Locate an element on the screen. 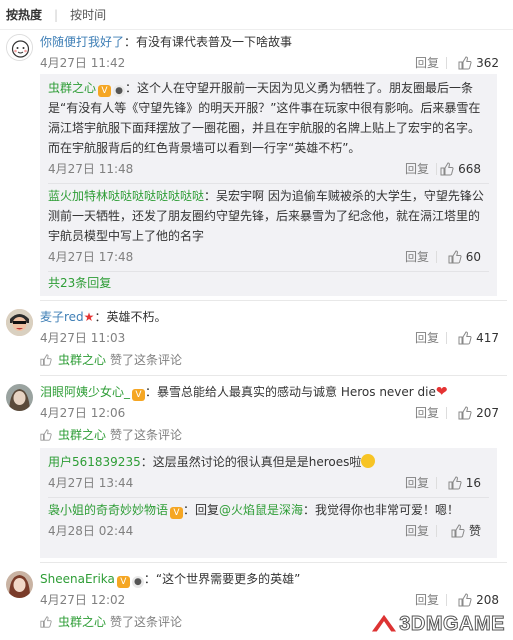  laughing-emoji-icon is located at coordinates (368, 461).